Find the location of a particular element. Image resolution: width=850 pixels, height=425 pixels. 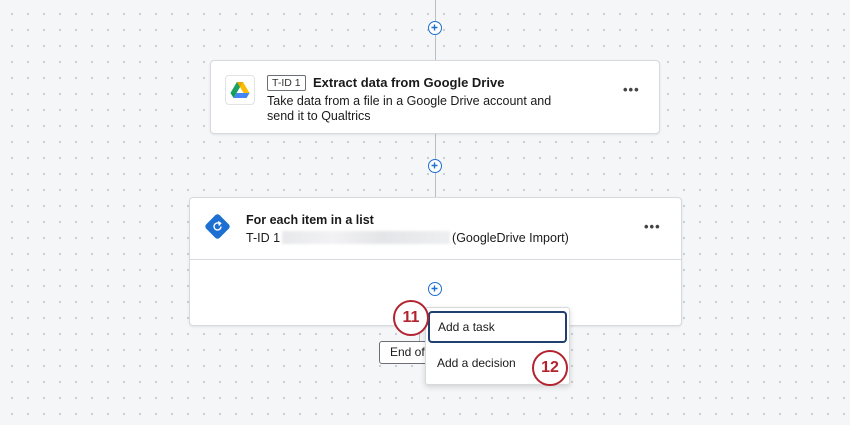

redacted-text is located at coordinates (366, 237).